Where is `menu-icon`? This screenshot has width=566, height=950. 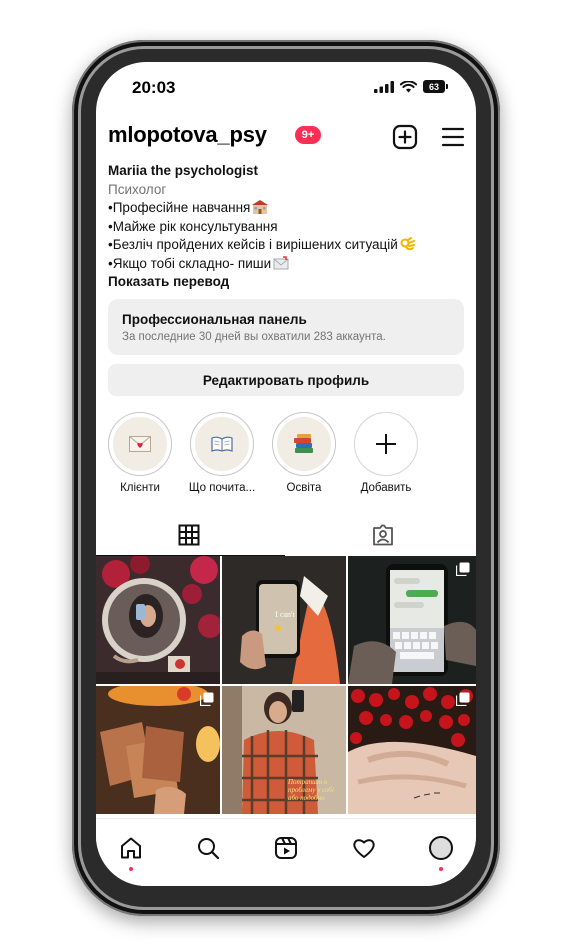 menu-icon is located at coordinates (453, 137).